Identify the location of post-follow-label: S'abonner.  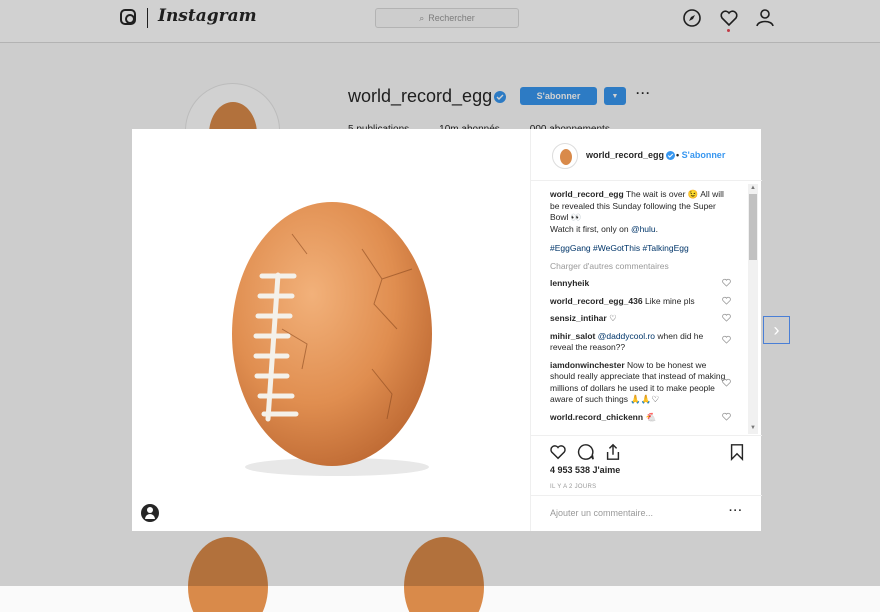
(703, 155).